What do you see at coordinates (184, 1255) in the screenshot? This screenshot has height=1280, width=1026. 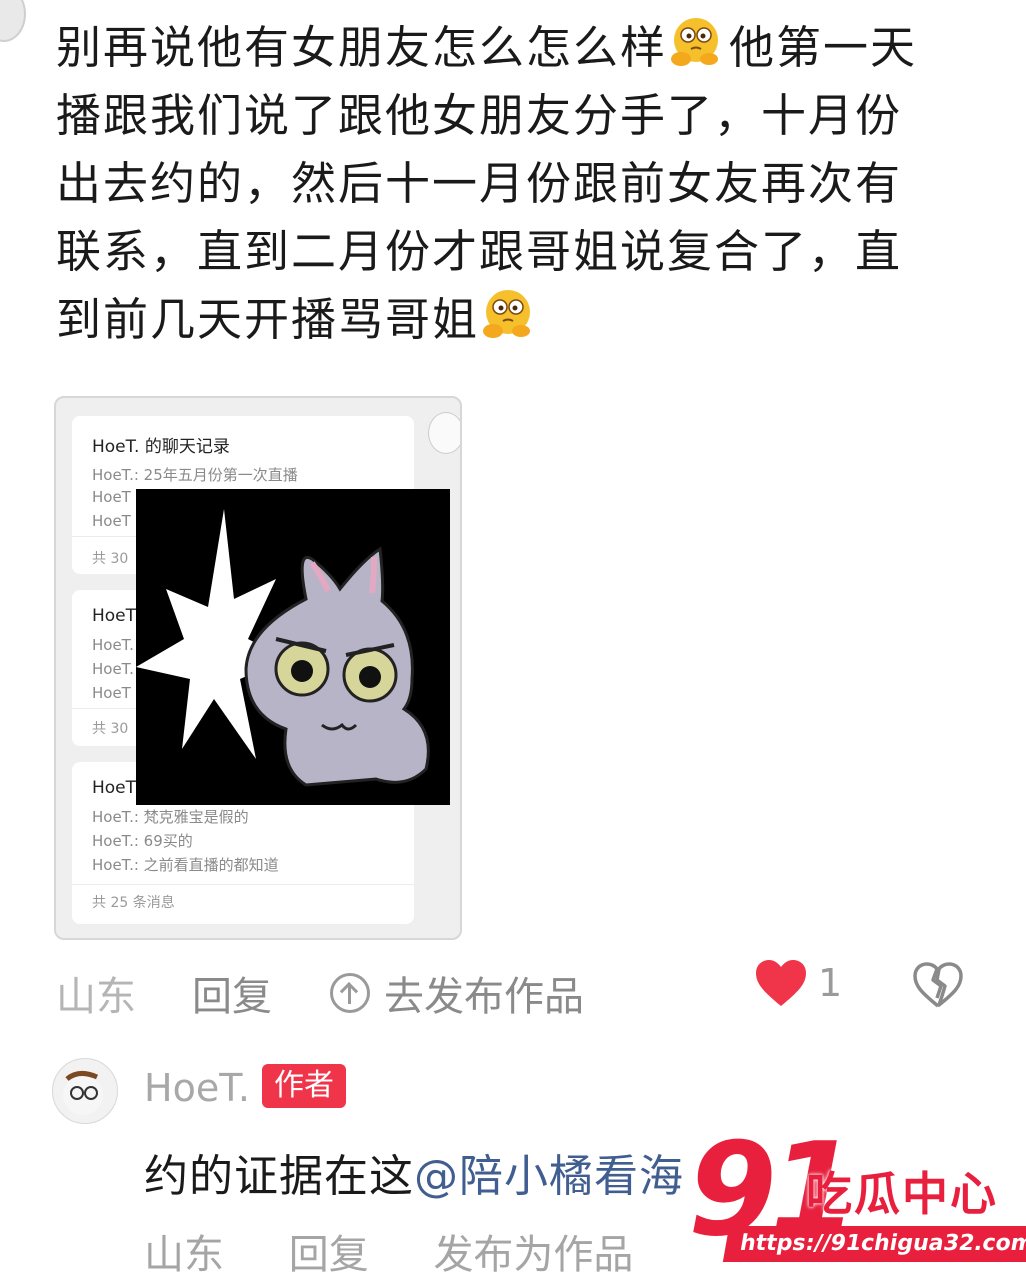 I see `reply-location-label: 山东` at bounding box center [184, 1255].